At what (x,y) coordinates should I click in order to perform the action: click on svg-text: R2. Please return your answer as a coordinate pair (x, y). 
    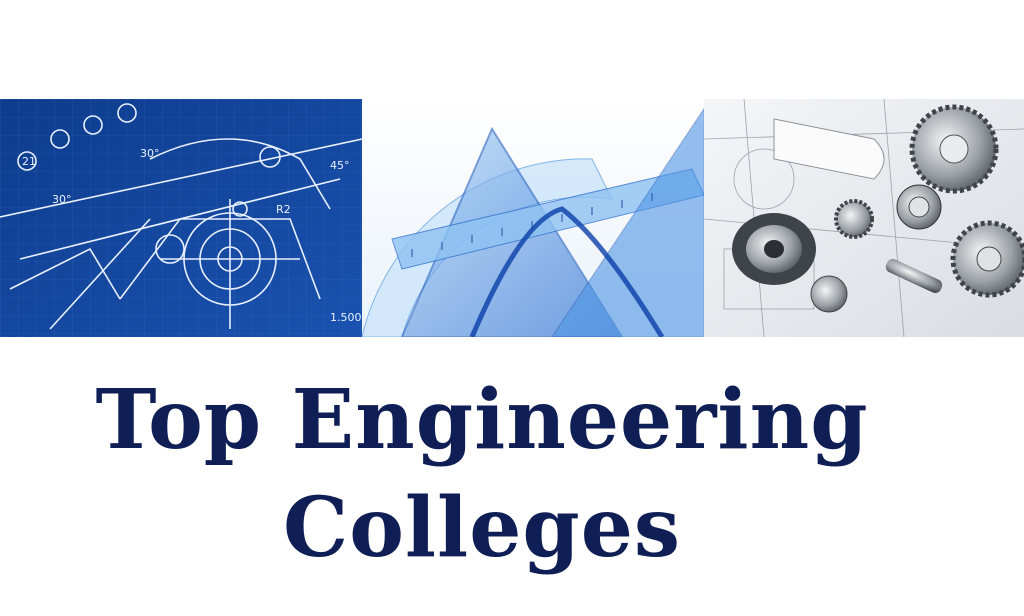
    Looking at the image, I should click on (283, 209).